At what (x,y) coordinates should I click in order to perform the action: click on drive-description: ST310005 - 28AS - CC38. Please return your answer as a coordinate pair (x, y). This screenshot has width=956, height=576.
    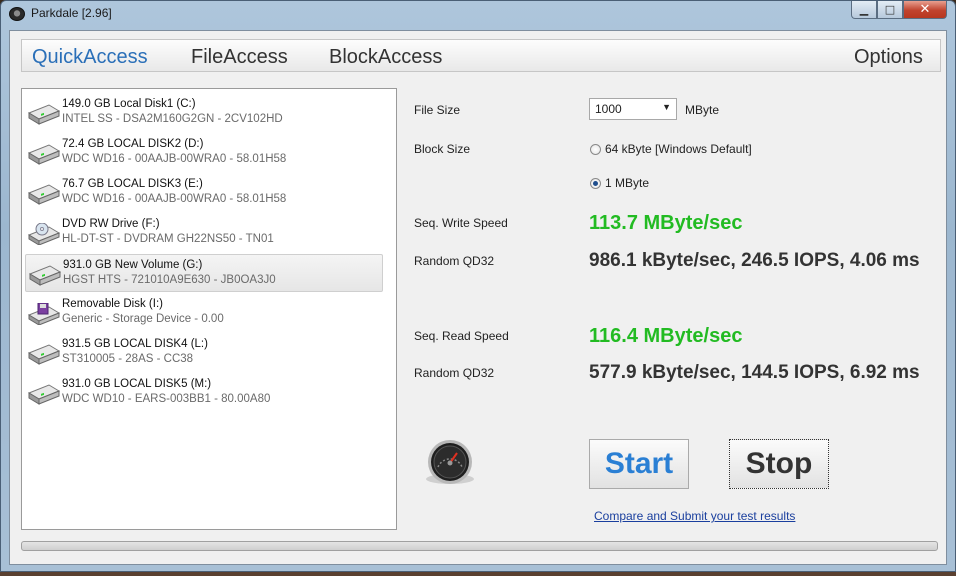
    Looking at the image, I should click on (128, 359).